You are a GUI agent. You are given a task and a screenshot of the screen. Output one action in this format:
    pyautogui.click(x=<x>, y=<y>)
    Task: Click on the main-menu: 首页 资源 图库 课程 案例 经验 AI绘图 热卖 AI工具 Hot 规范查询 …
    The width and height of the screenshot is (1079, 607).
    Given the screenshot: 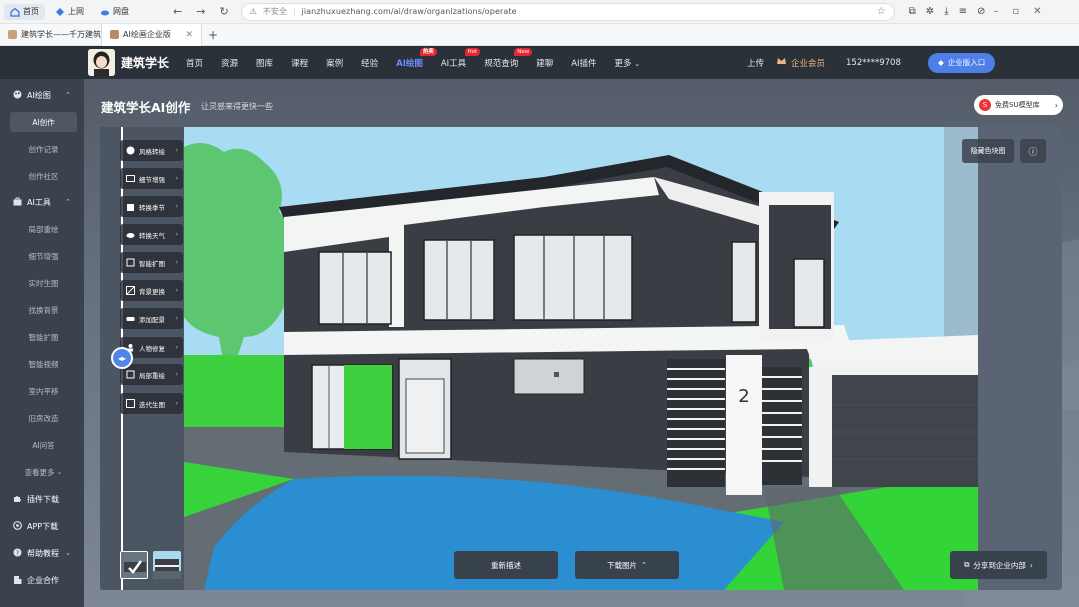 What is the action you would take?
    pyautogui.click(x=422, y=58)
    